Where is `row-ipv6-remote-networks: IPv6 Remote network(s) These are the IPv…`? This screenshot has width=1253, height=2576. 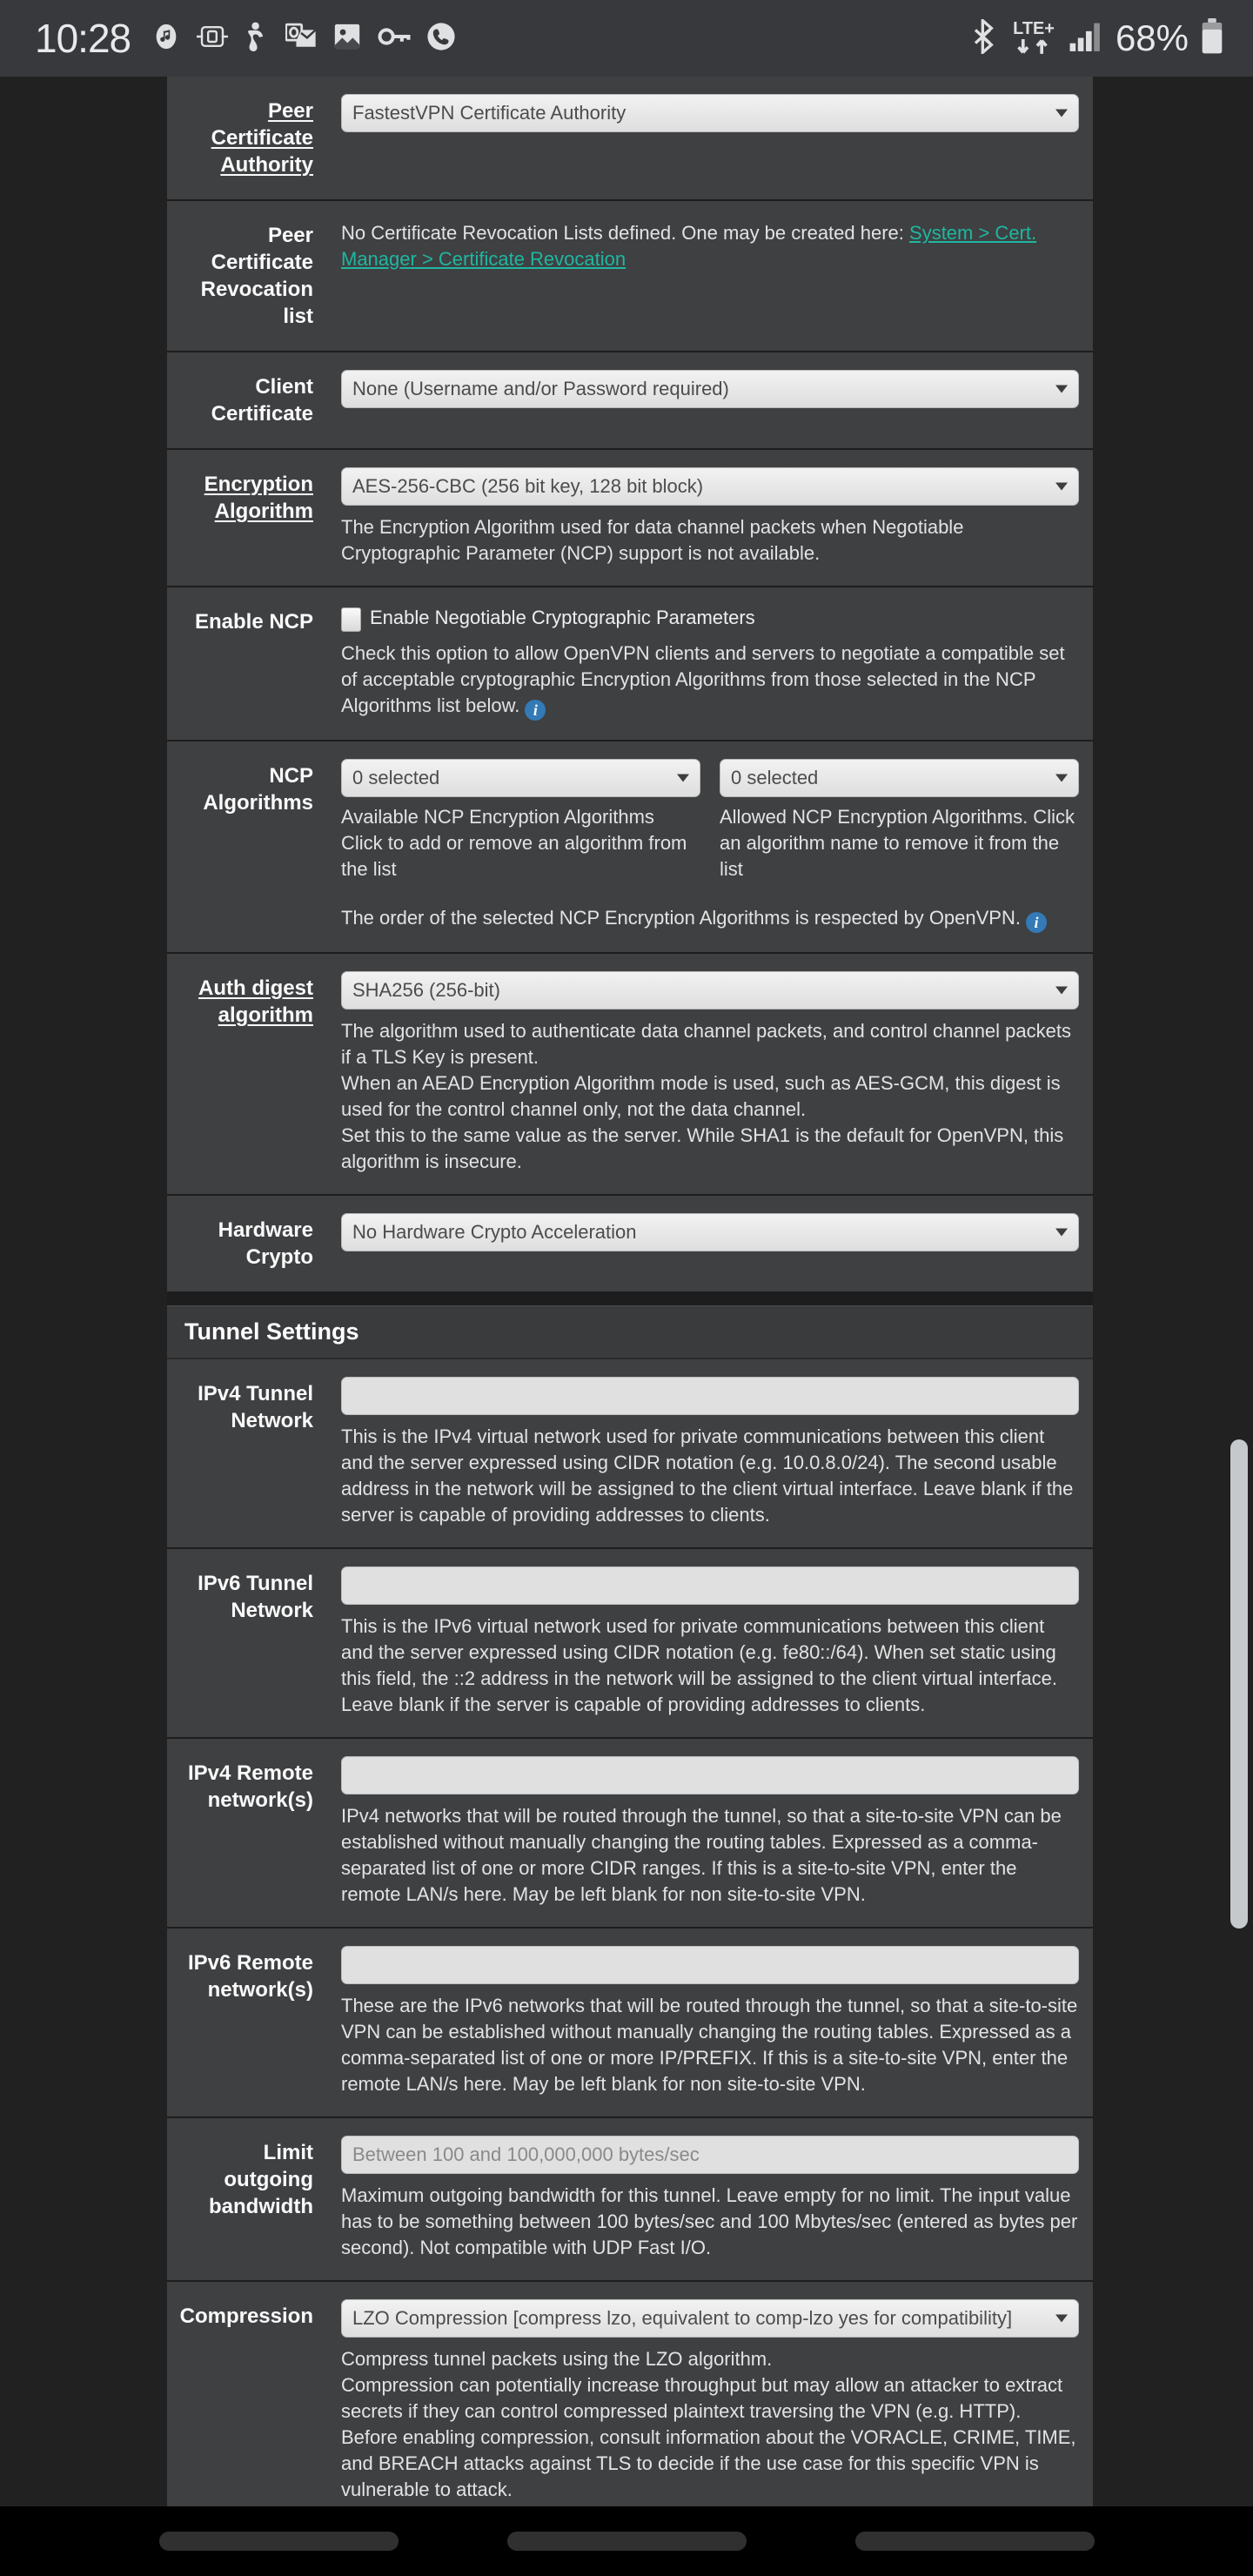 row-ipv6-remote-networks: IPv6 Remote network(s) These are the IPv… is located at coordinates (630, 2023).